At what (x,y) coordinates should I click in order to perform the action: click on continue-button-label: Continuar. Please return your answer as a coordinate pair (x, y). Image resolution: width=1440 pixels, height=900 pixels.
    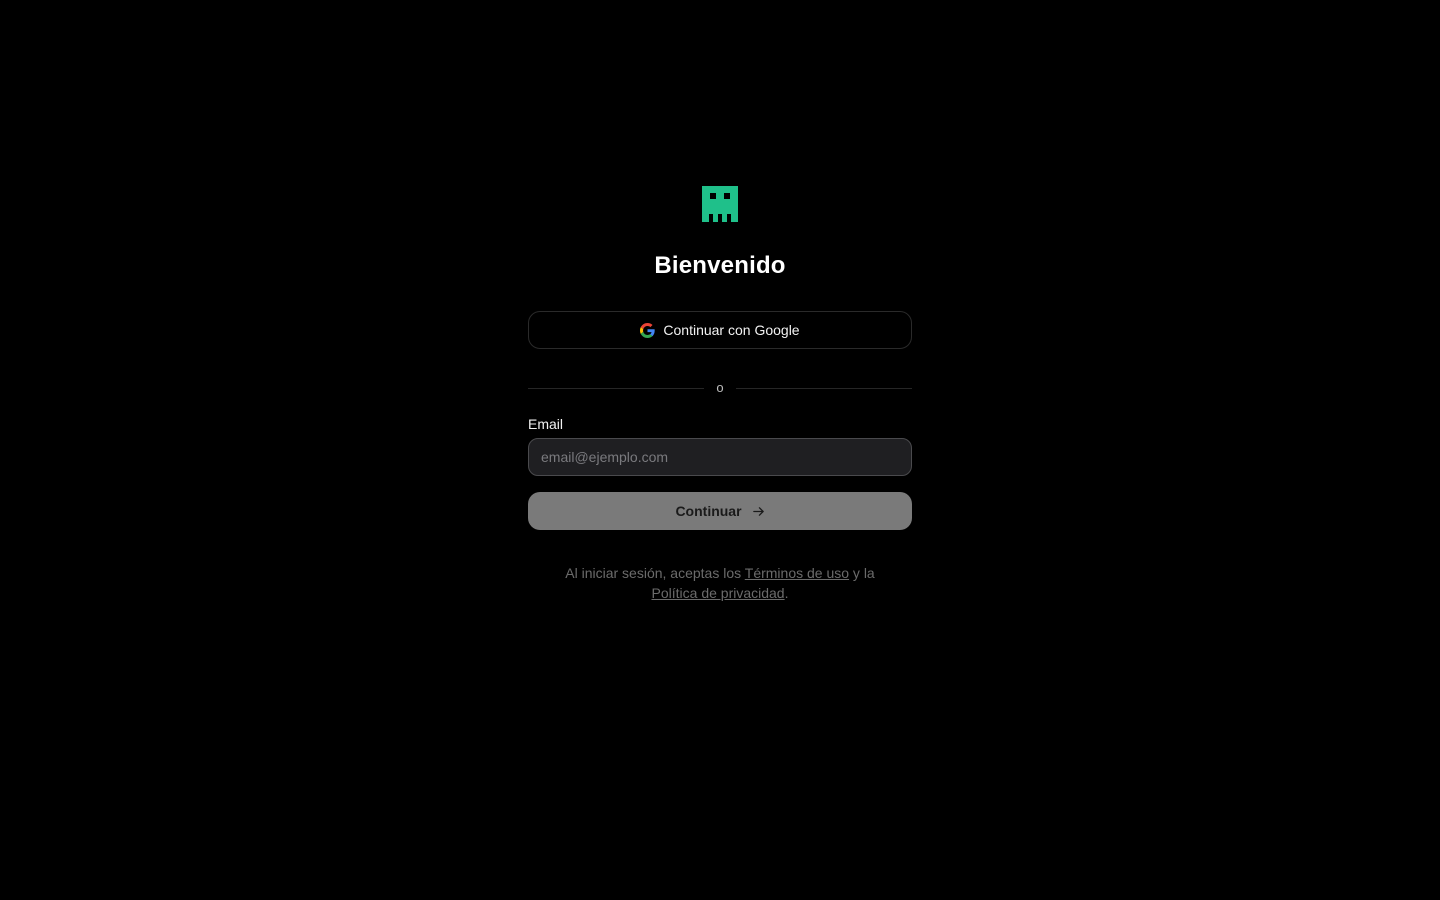
    Looking at the image, I should click on (708, 511).